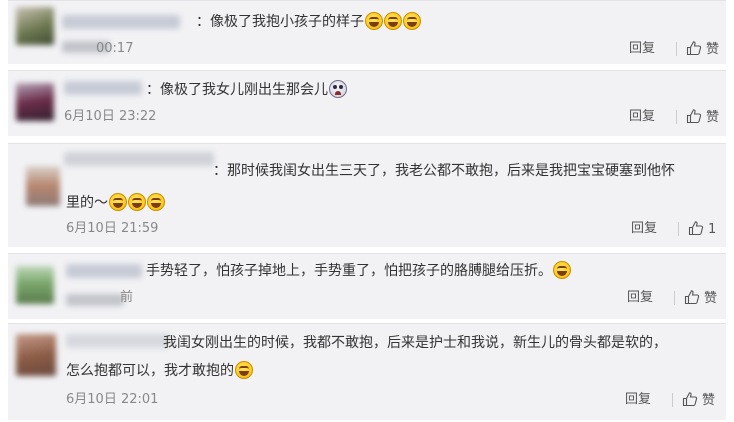  I want to click on comment-body: ：像极了我女儿刚出生那会儿, so click(237, 90).